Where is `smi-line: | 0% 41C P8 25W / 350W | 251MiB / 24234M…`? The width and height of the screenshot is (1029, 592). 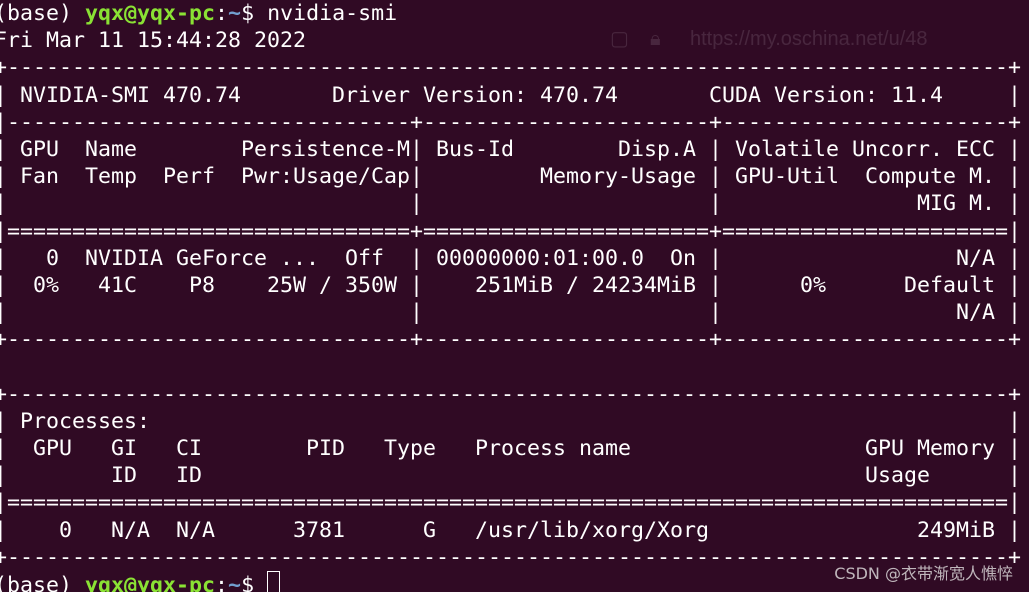 smi-line: | 0% 41C P8 25W / 350W | 251MiB / 24234M… is located at coordinates (511, 285).